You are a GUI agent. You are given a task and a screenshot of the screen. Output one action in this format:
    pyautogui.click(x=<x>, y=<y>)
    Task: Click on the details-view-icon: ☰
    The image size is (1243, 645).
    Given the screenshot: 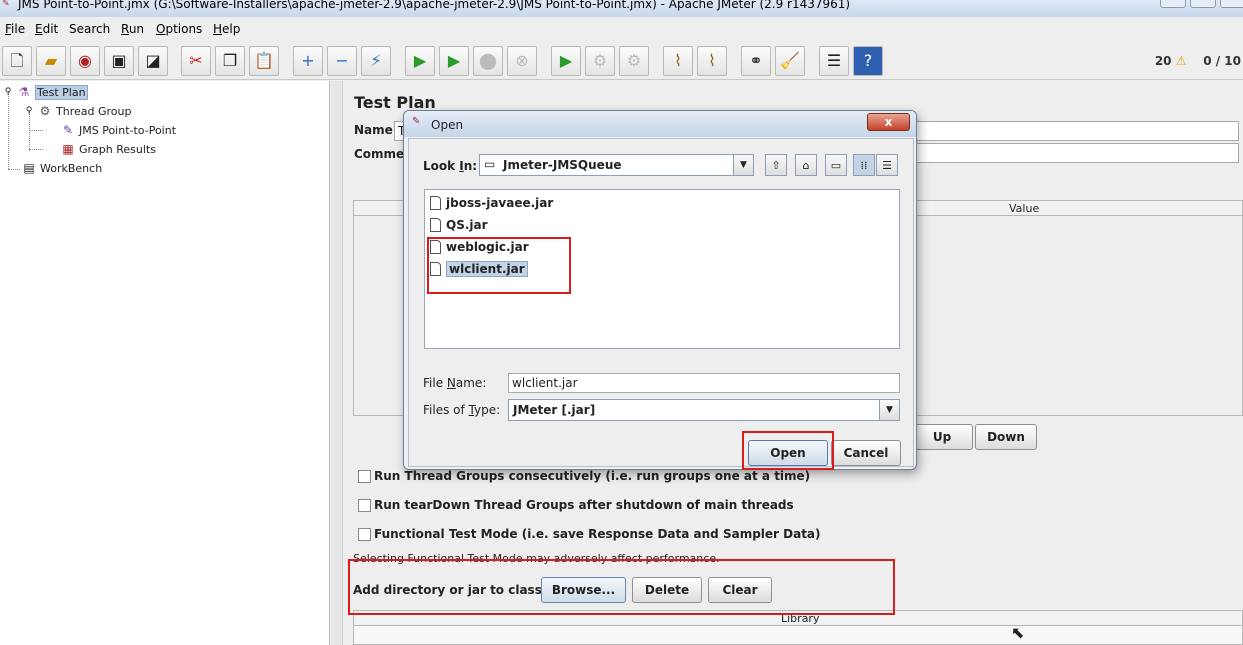 What is the action you would take?
    pyautogui.click(x=887, y=165)
    